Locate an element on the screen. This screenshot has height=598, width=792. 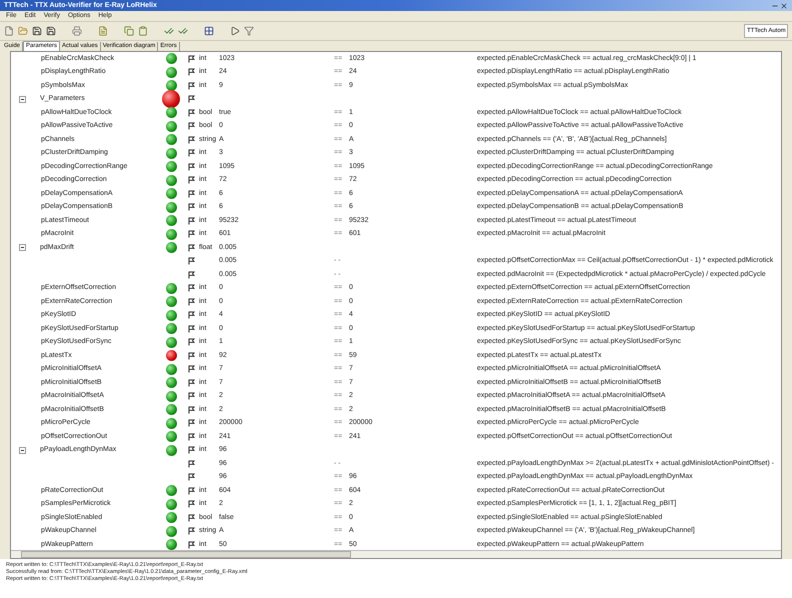
new-document-icon is located at coordinates (9, 31).